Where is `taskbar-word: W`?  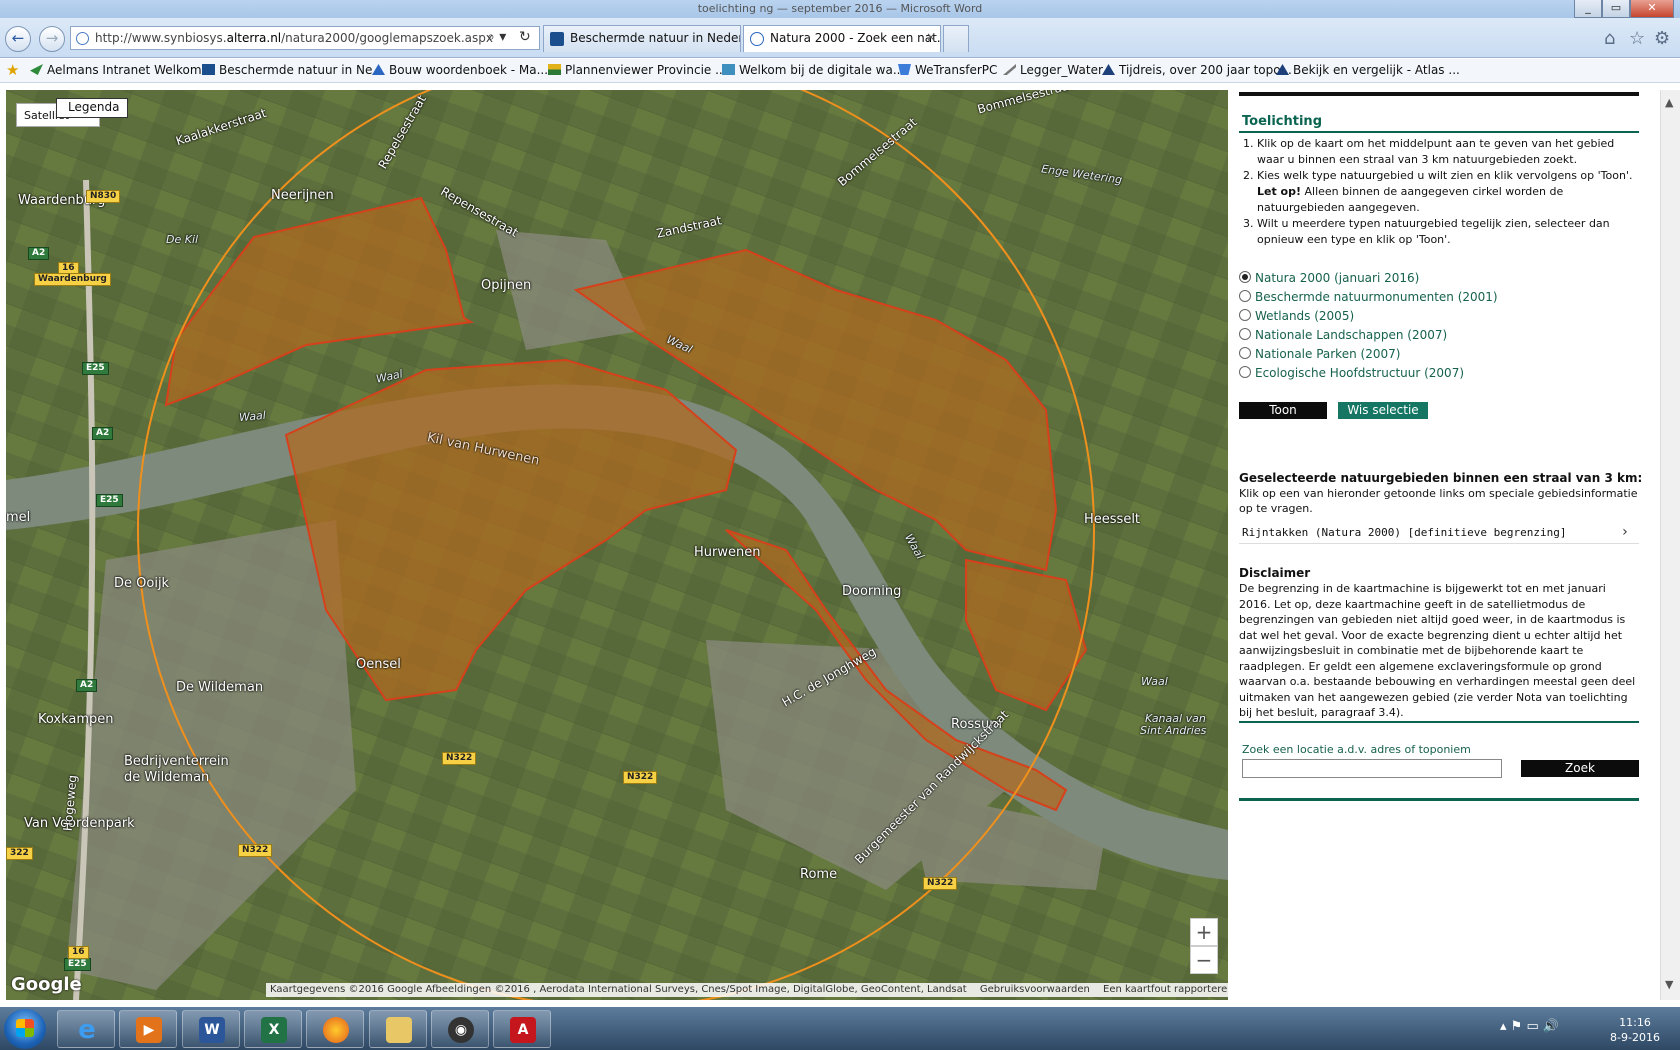
taskbar-word: W is located at coordinates (211, 1029).